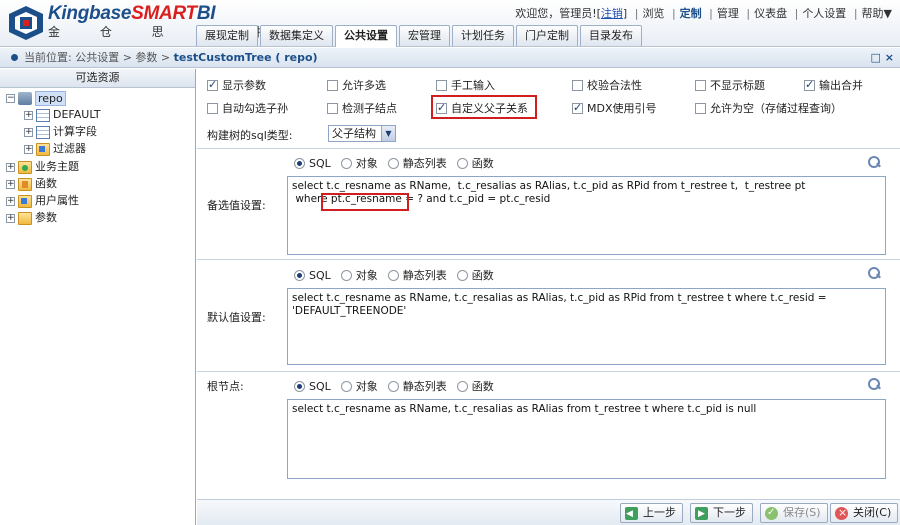  Describe the element at coordinates (296, 35) in the screenshot. I see `tab-dataset: 数据集定义` at that location.